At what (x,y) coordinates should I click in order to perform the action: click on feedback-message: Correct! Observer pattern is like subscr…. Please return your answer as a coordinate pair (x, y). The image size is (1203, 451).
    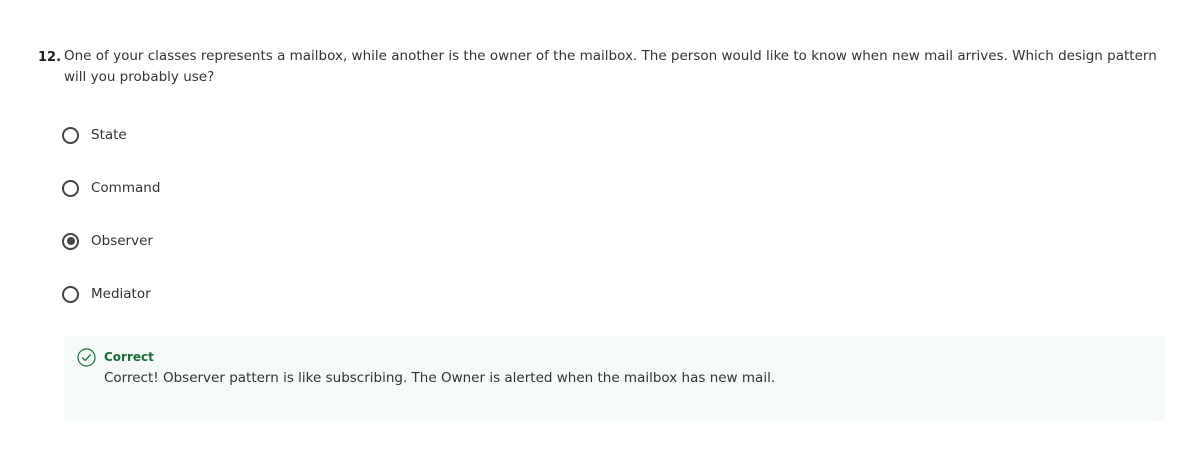
    Looking at the image, I should click on (440, 378).